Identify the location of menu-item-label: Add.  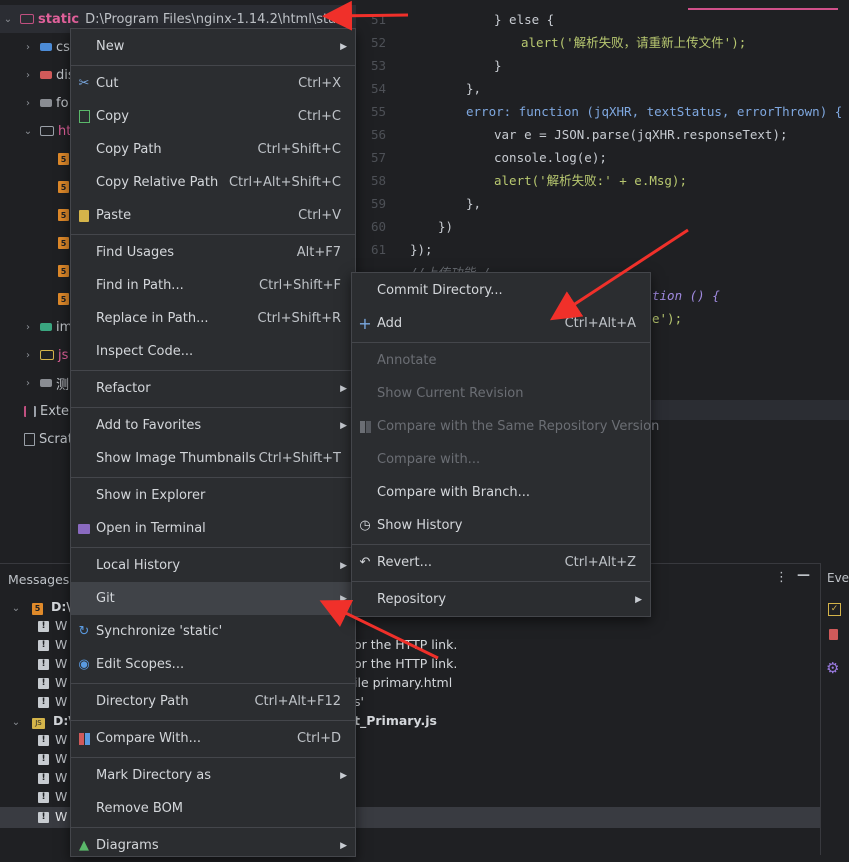
(390, 323).